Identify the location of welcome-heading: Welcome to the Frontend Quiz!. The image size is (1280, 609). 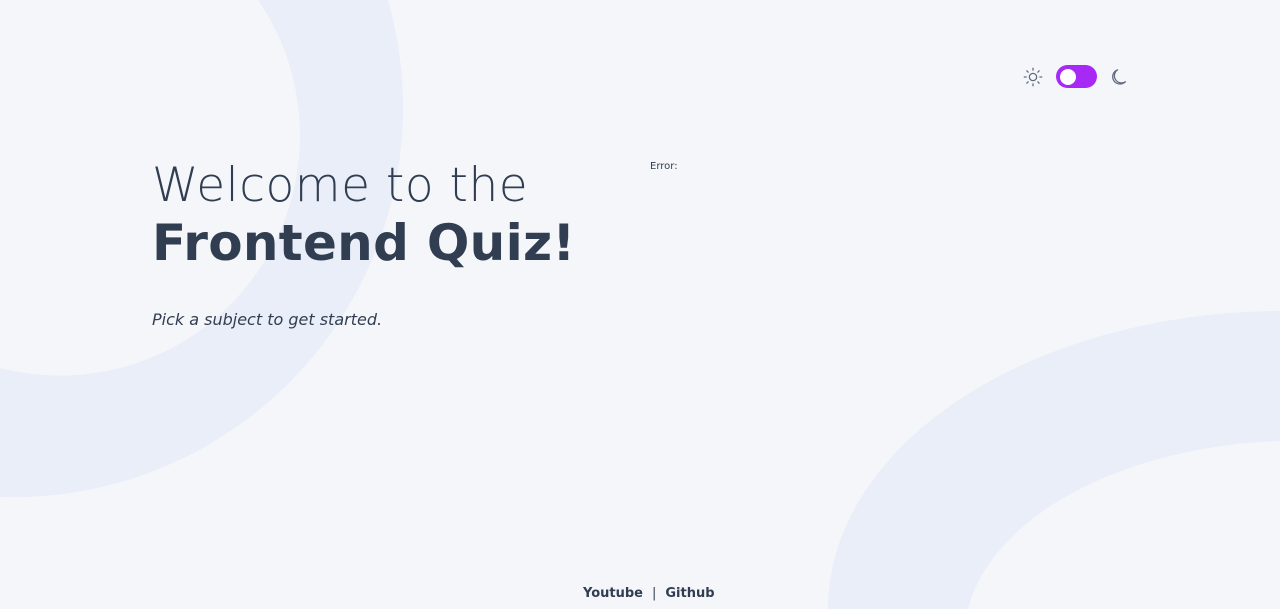
(364, 215).